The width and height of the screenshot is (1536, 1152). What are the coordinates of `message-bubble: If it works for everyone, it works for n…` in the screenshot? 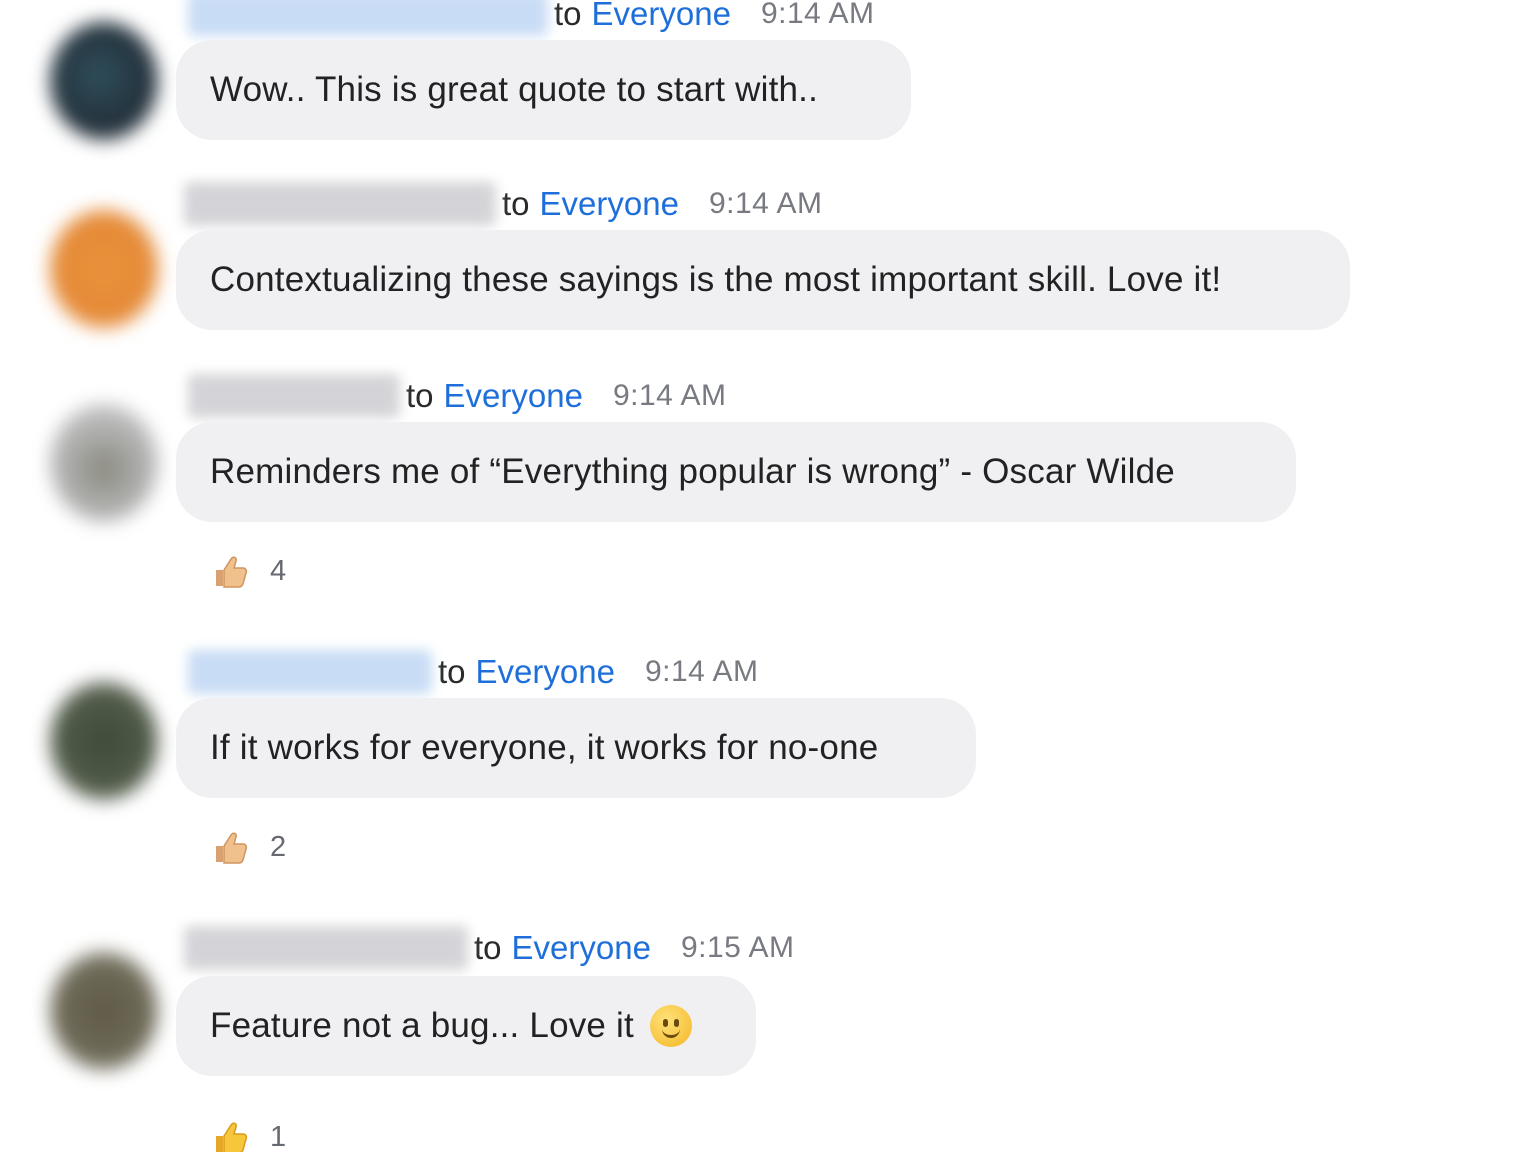 It's located at (576, 748).